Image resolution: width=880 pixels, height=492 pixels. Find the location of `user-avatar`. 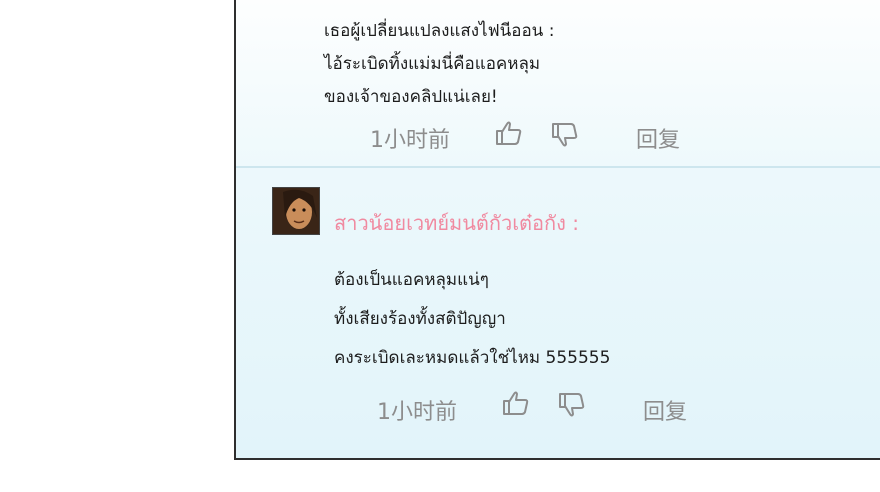

user-avatar is located at coordinates (296, 211).